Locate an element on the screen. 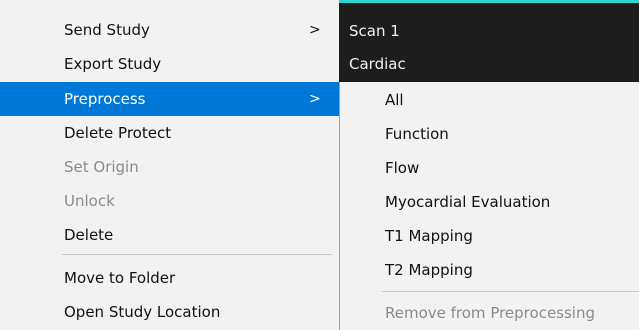 Image resolution: width=639 pixels, height=330 pixels. menu-item-move-to-folder: Move to Folder is located at coordinates (169, 278).